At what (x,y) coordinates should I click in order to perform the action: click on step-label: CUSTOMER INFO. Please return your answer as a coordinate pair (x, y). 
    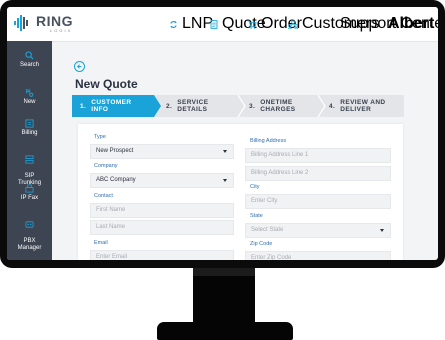
    Looking at the image, I should click on (111, 106).